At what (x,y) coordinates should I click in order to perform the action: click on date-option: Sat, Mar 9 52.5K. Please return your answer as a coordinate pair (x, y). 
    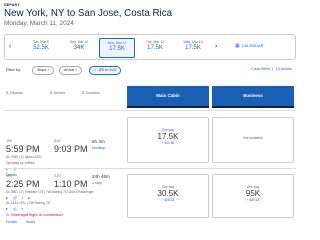
    Looking at the image, I should click on (41, 48).